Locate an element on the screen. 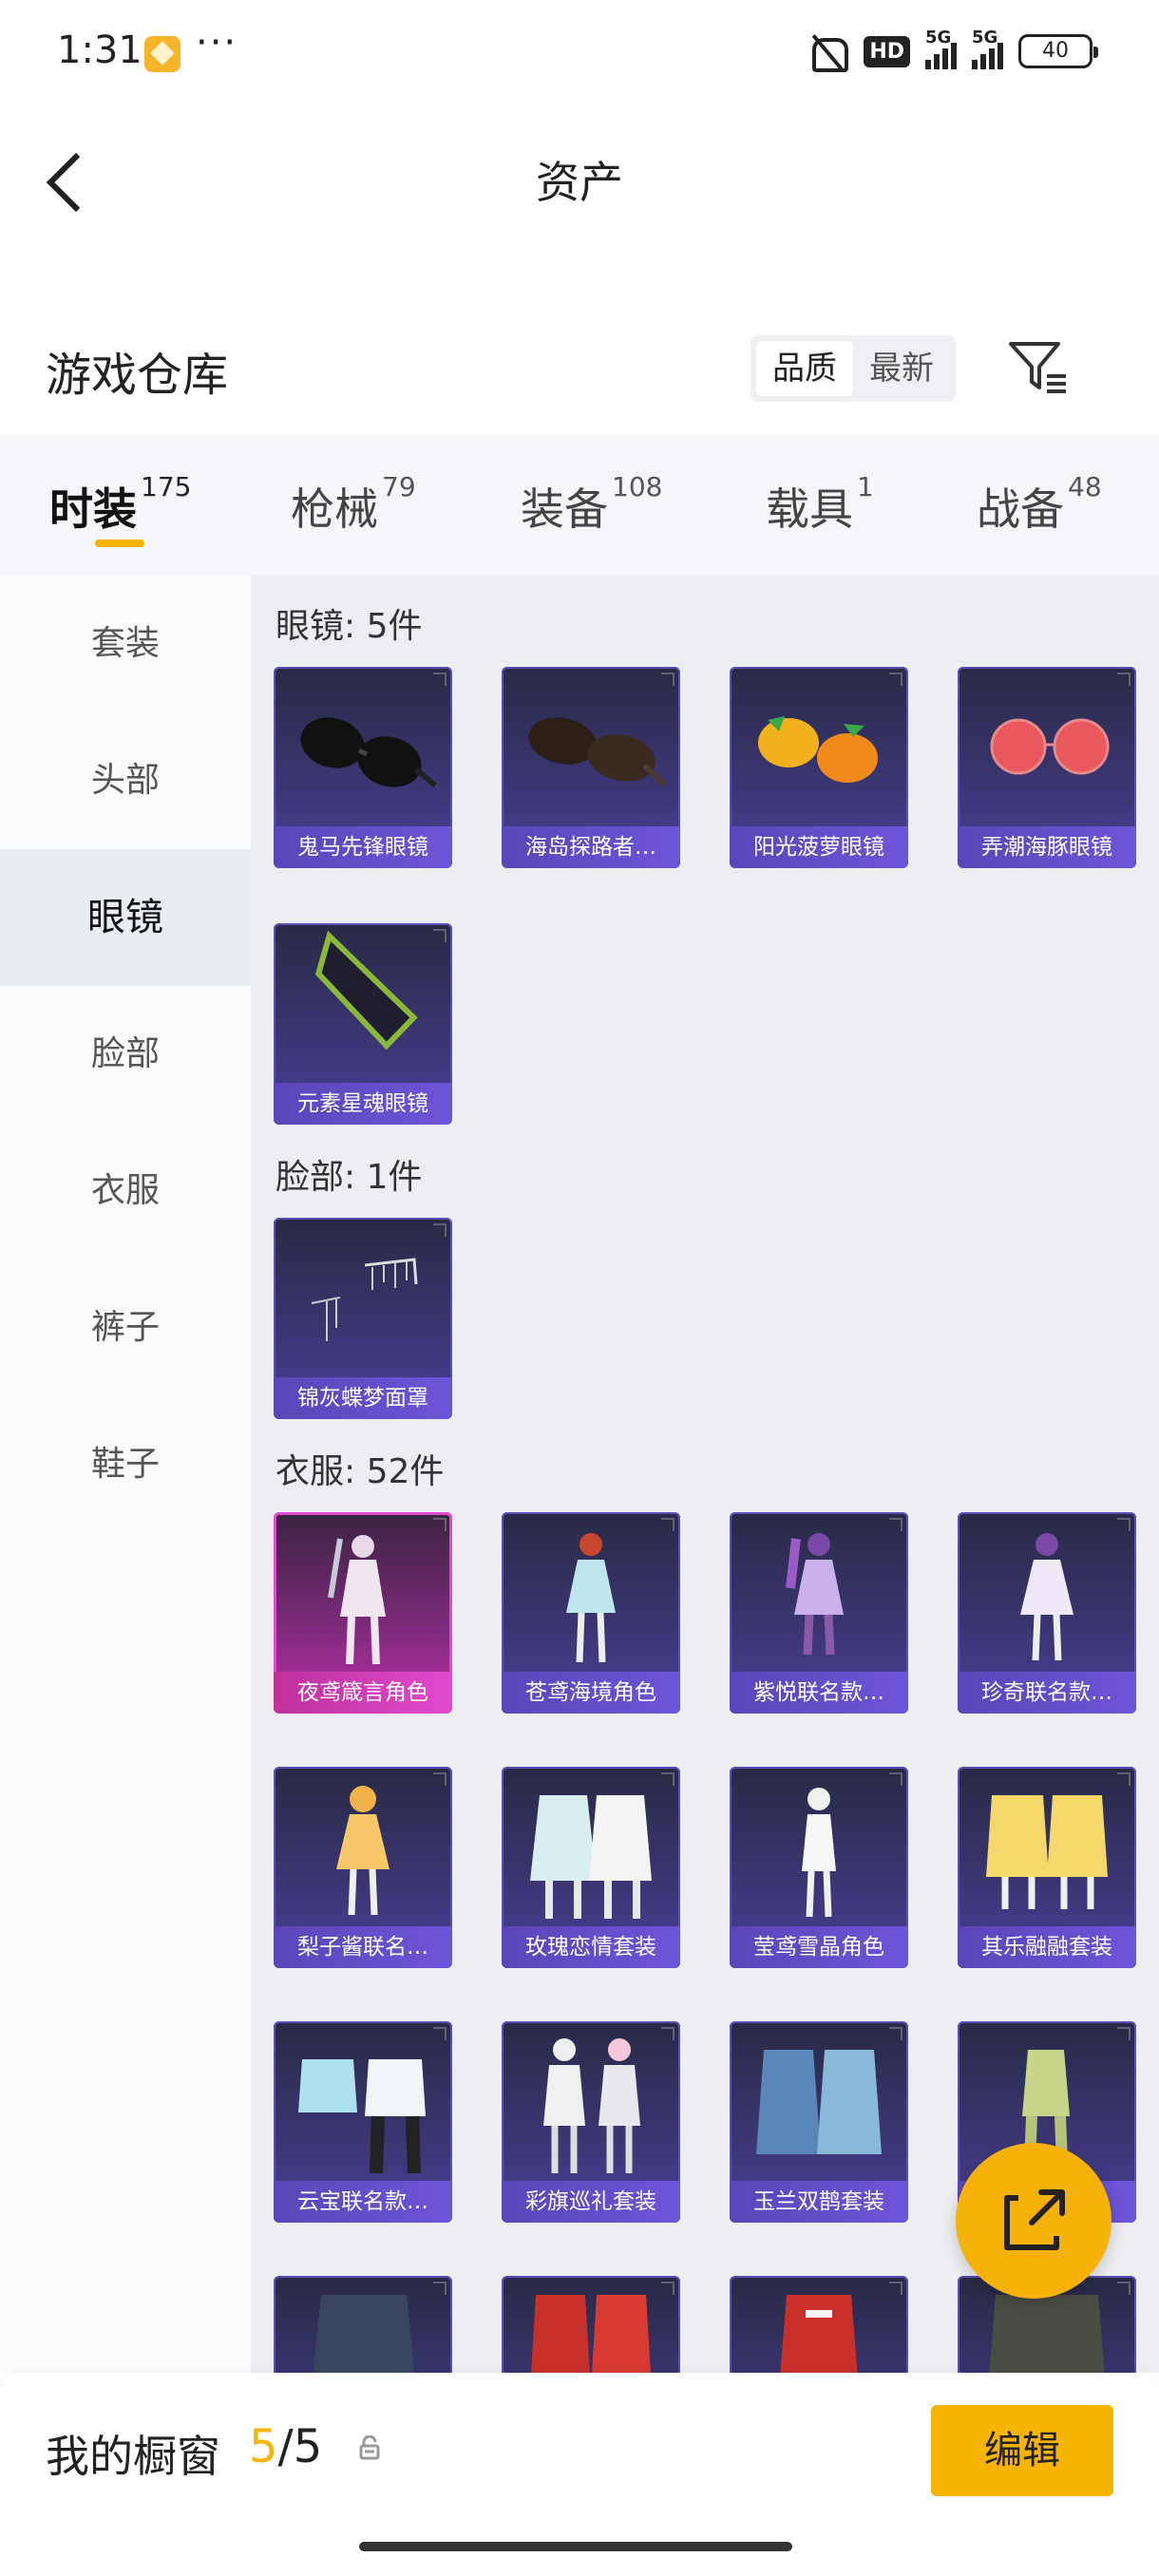 The height and width of the screenshot is (2576, 1159). tab-guns: 枪械 79 is located at coordinates (353, 505).